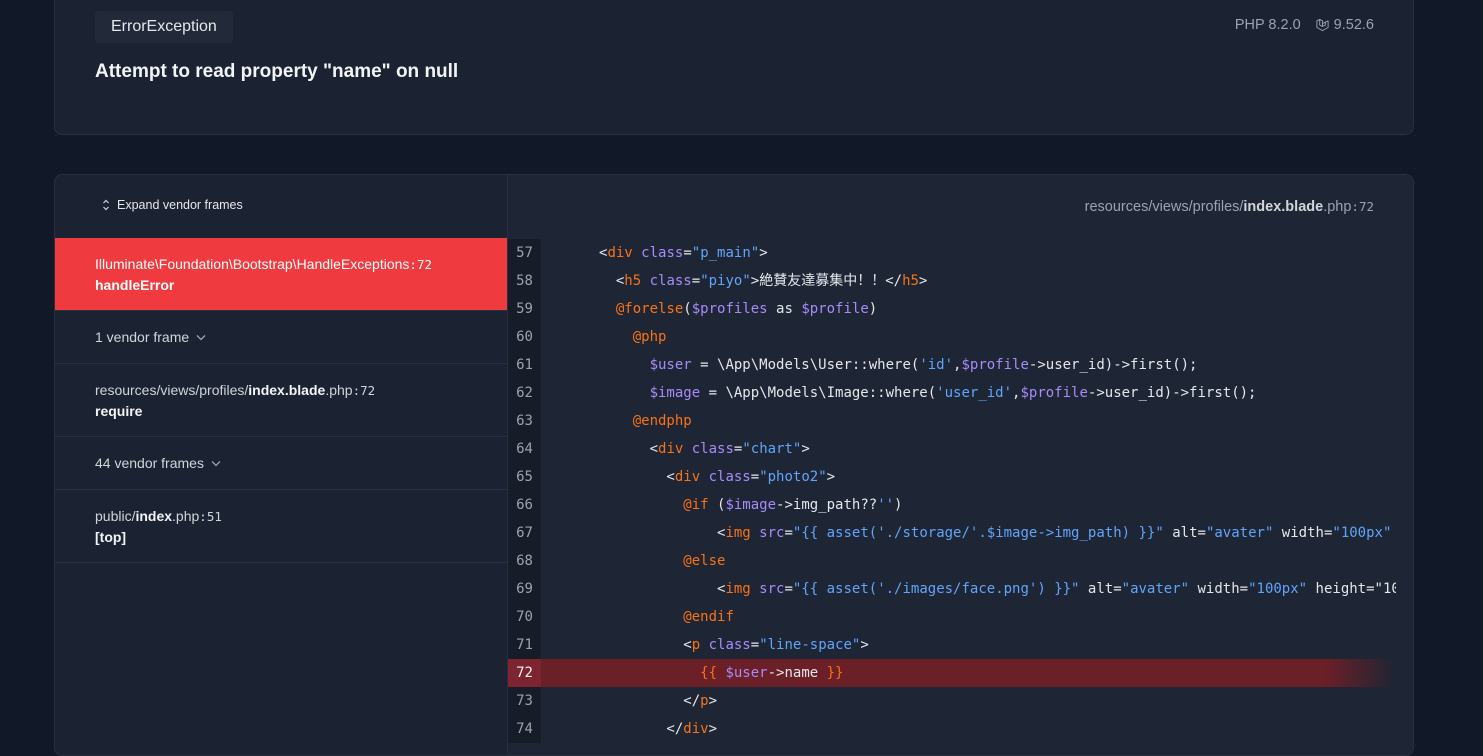 The image size is (1483, 756). I want to click on line-number: 72, so click(524, 673).